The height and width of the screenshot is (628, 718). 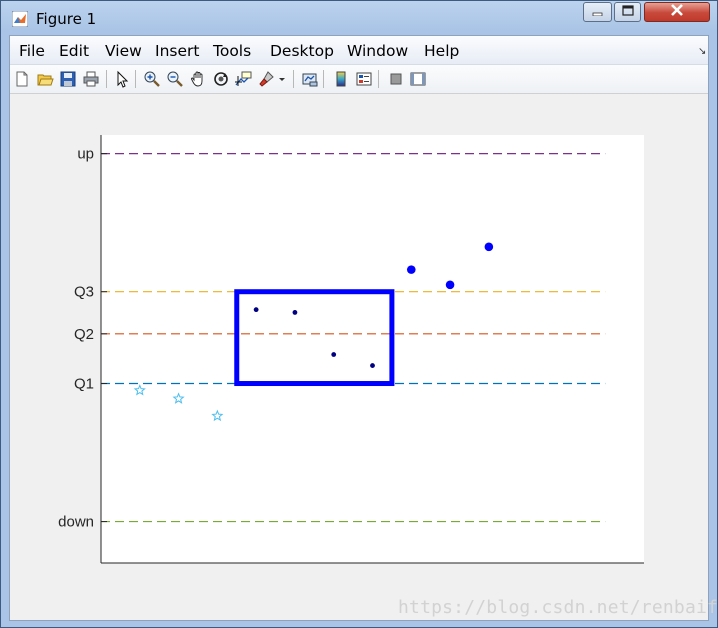 I want to click on data-cursor-icon, so click(x=243, y=79).